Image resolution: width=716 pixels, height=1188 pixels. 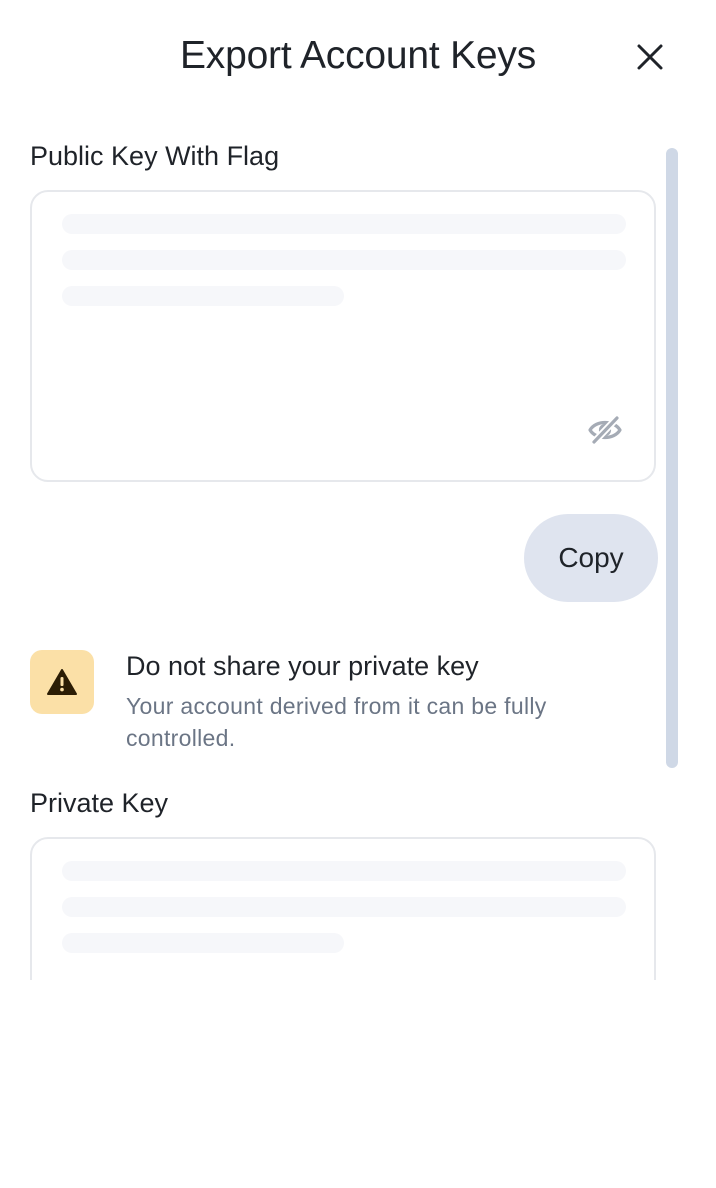 What do you see at coordinates (591, 558) in the screenshot?
I see `copy-button: Copy` at bounding box center [591, 558].